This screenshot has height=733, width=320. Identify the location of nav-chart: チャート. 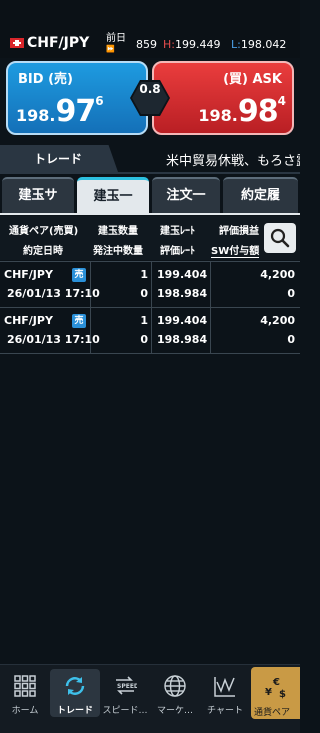
(225, 693).